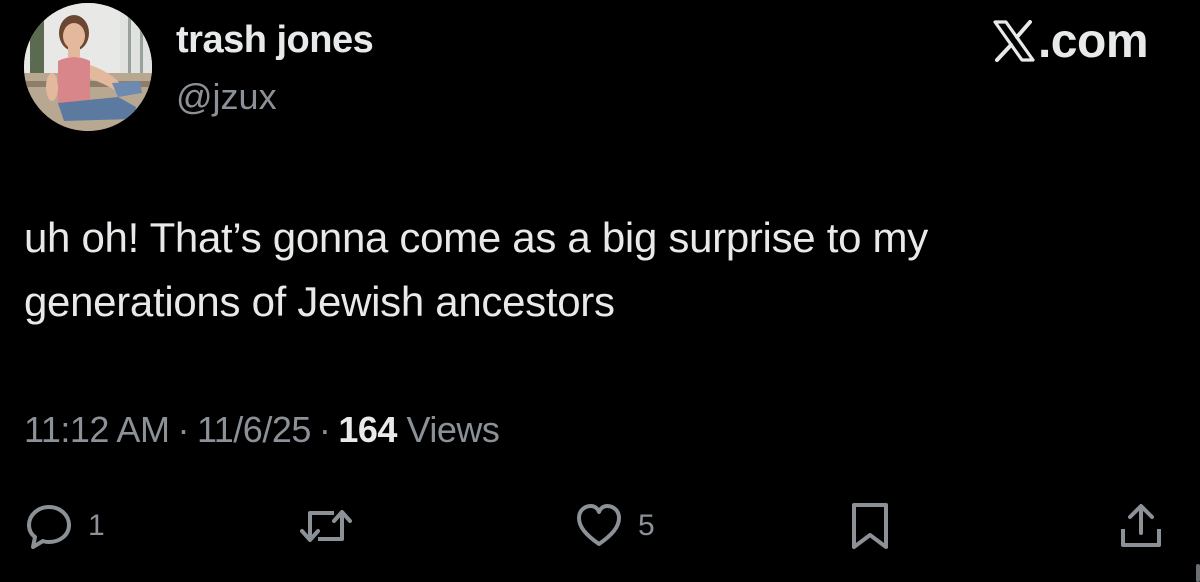 Image resolution: width=1200 pixels, height=582 pixels. I want to click on views-label: Views, so click(452, 429).